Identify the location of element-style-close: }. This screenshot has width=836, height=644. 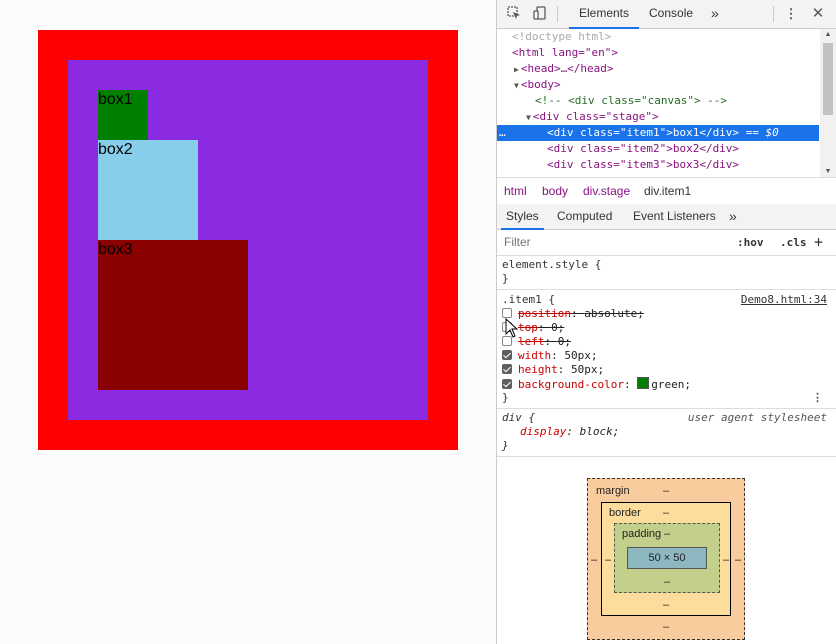
(505, 278).